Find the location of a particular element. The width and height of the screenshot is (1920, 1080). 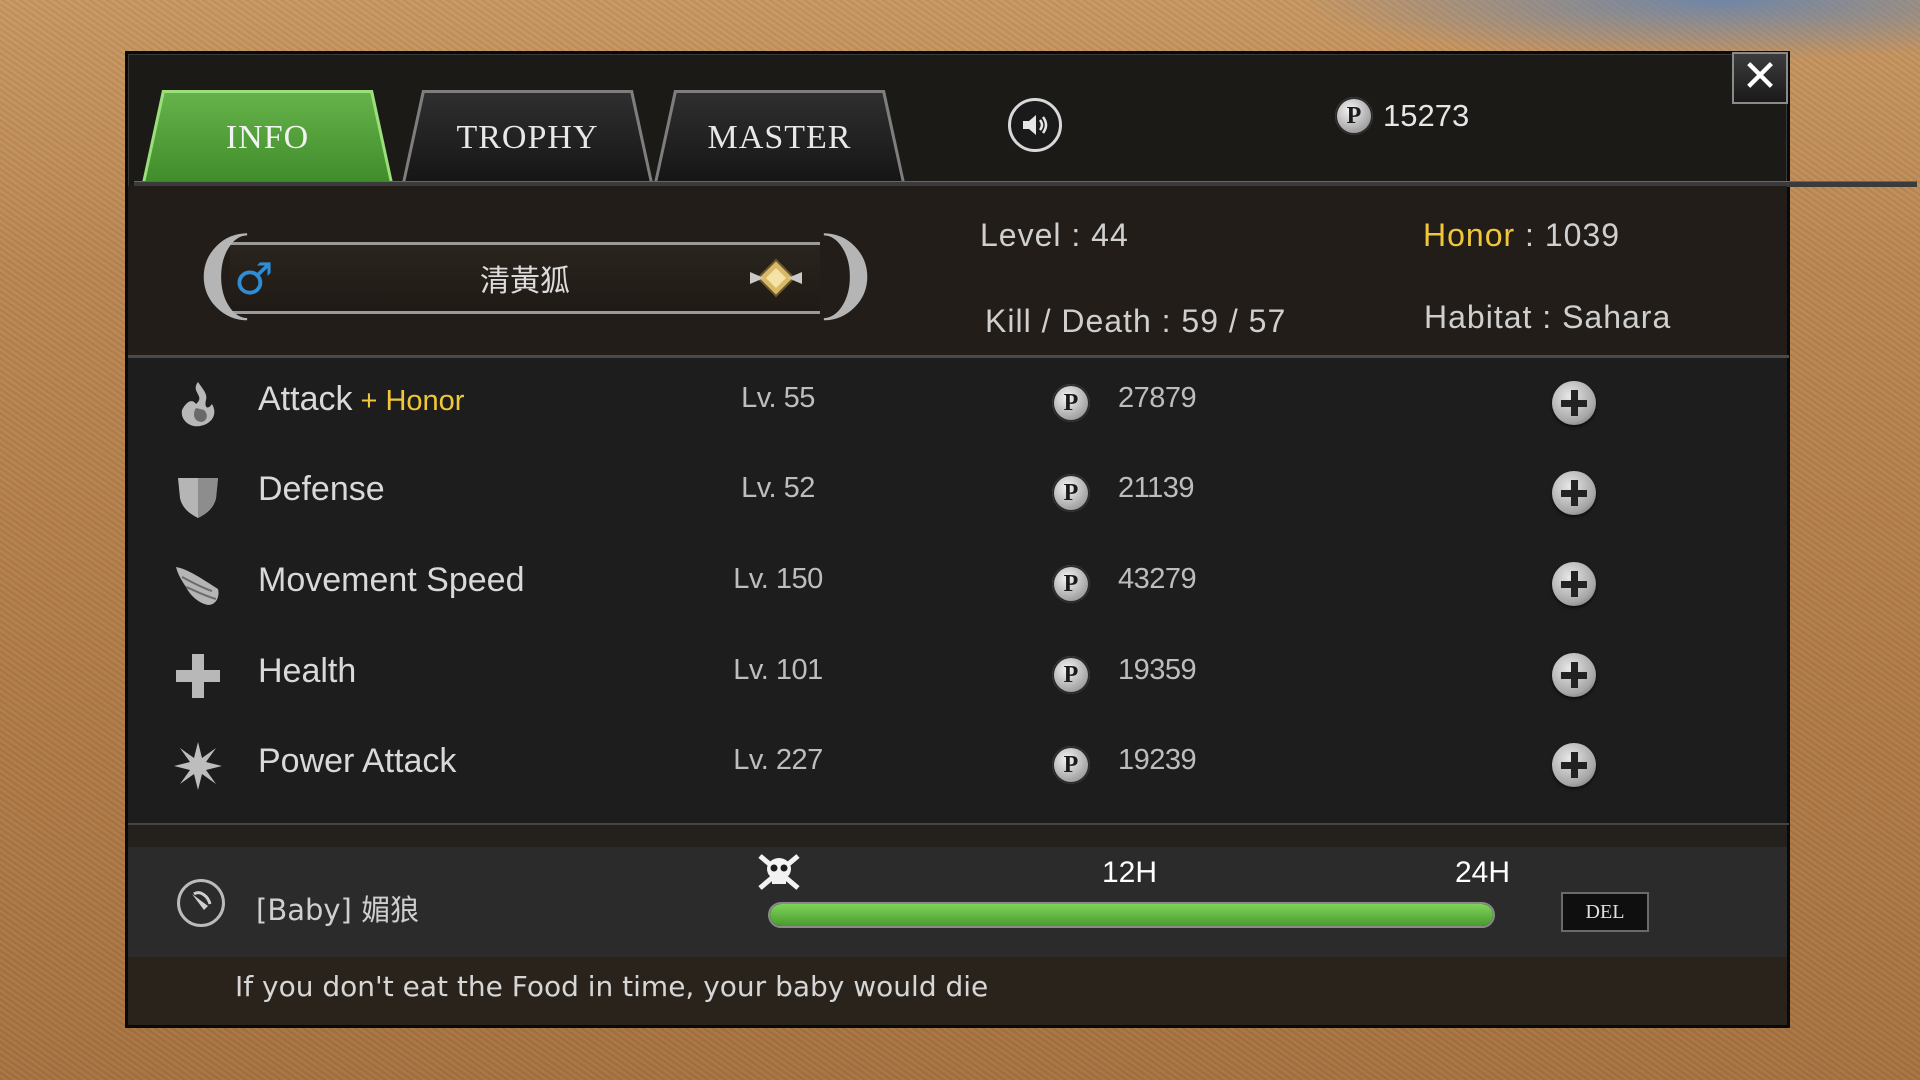

stat-cost: 43279 is located at coordinates (1157, 579).